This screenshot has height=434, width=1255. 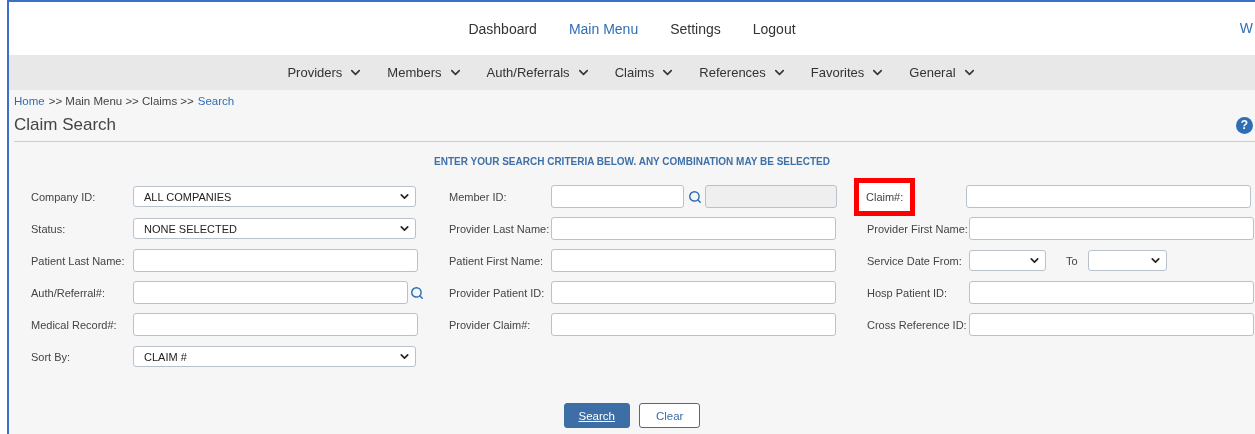 I want to click on menu-item: Claims, so click(x=645, y=72).